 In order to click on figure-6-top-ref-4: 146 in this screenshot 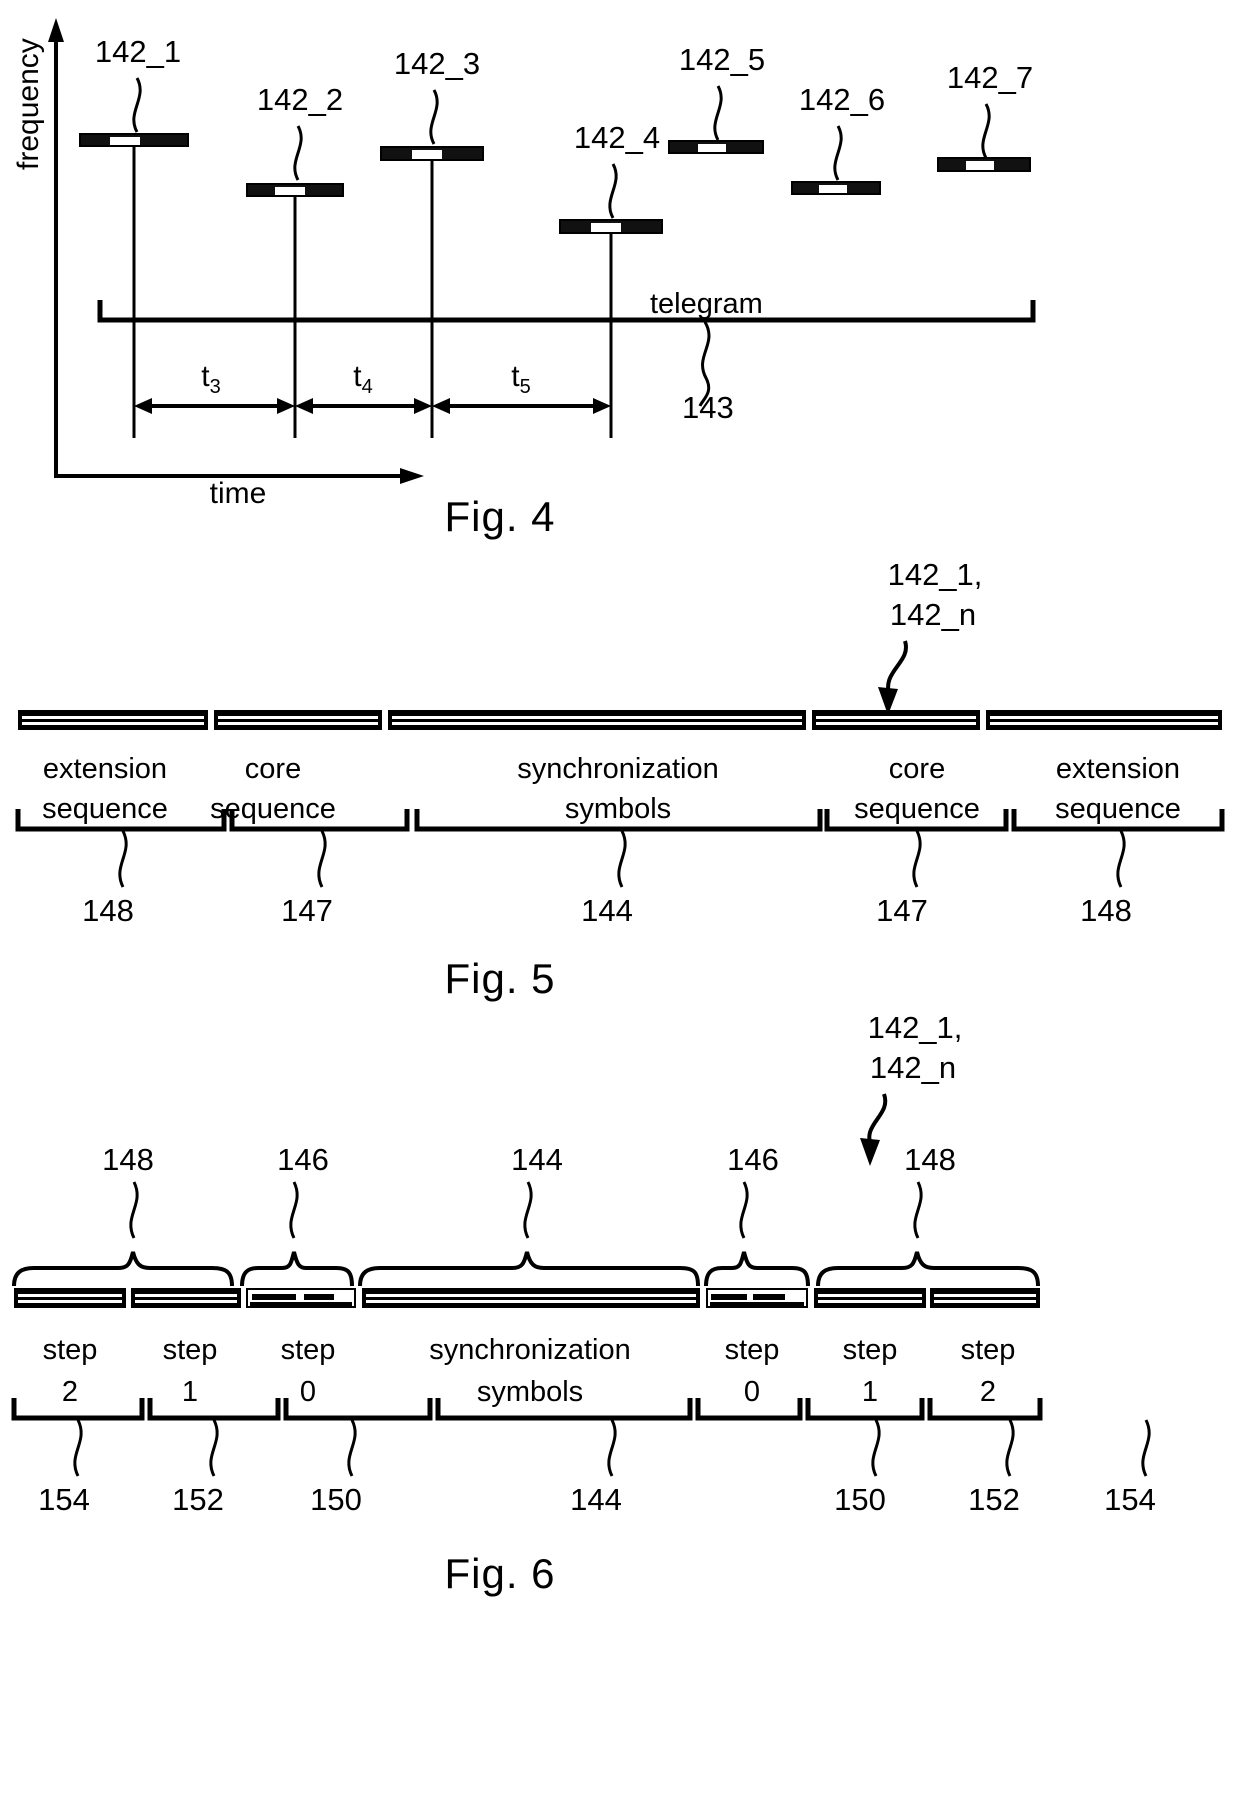, I will do `click(753, 1159)`.